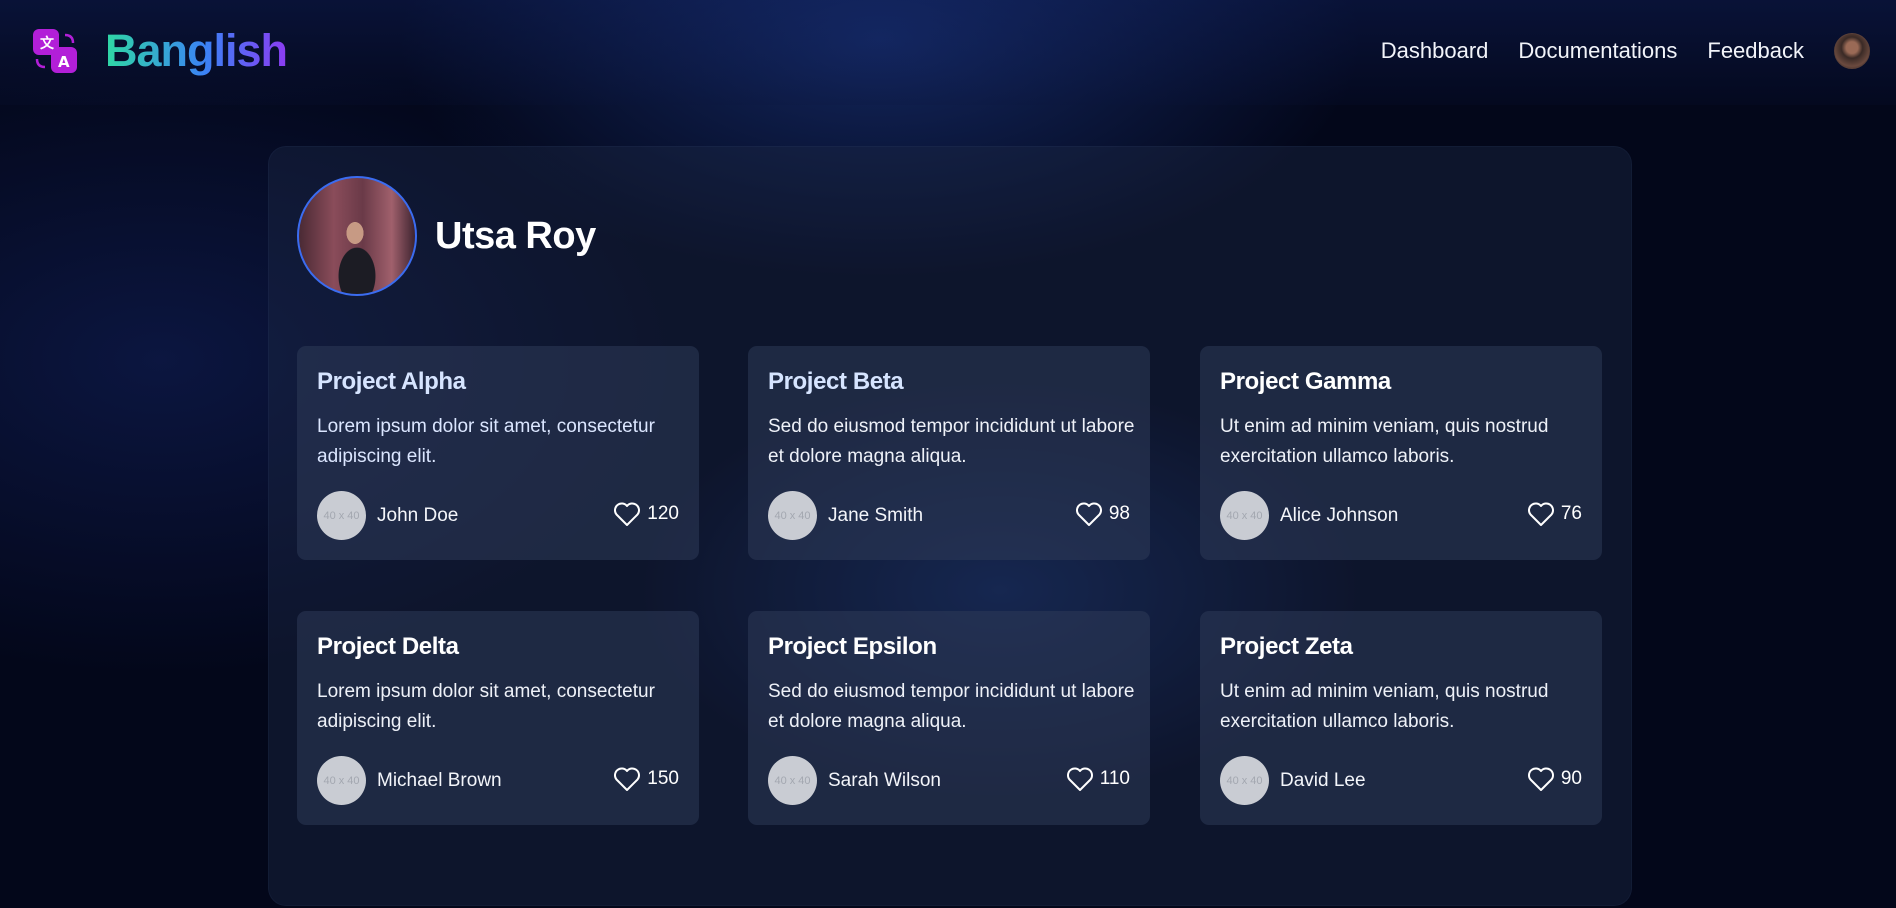 This screenshot has height=908, width=1896. Describe the element at coordinates (646, 514) in the screenshot. I see `likes: 120` at that location.